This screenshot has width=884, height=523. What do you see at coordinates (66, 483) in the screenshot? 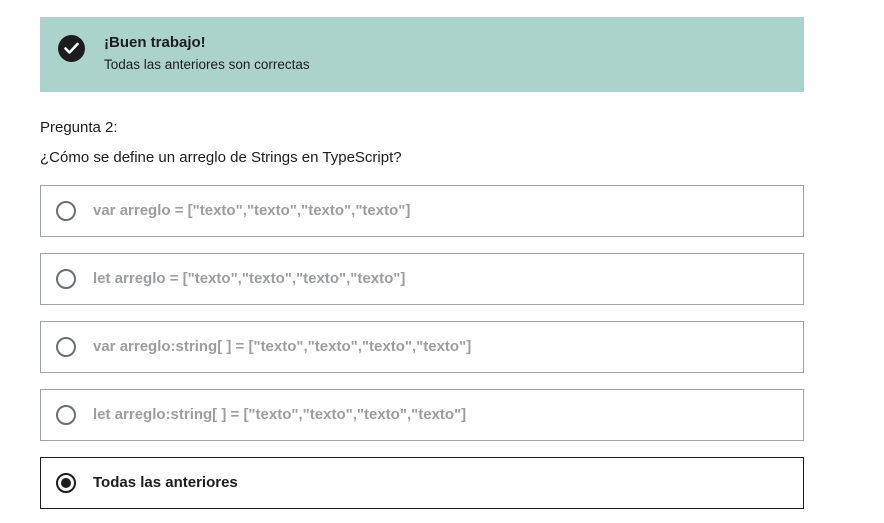
I see `radio-button-selected` at bounding box center [66, 483].